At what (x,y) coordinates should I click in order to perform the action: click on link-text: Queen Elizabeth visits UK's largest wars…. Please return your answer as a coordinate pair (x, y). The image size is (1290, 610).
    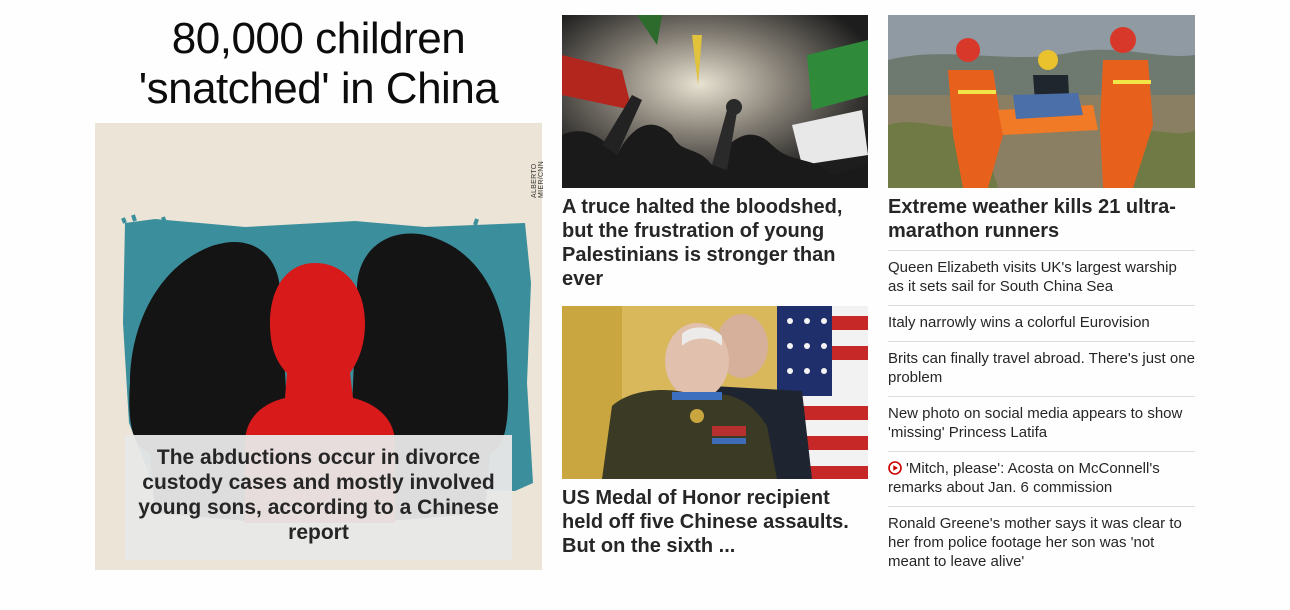
    Looking at the image, I should click on (1032, 277).